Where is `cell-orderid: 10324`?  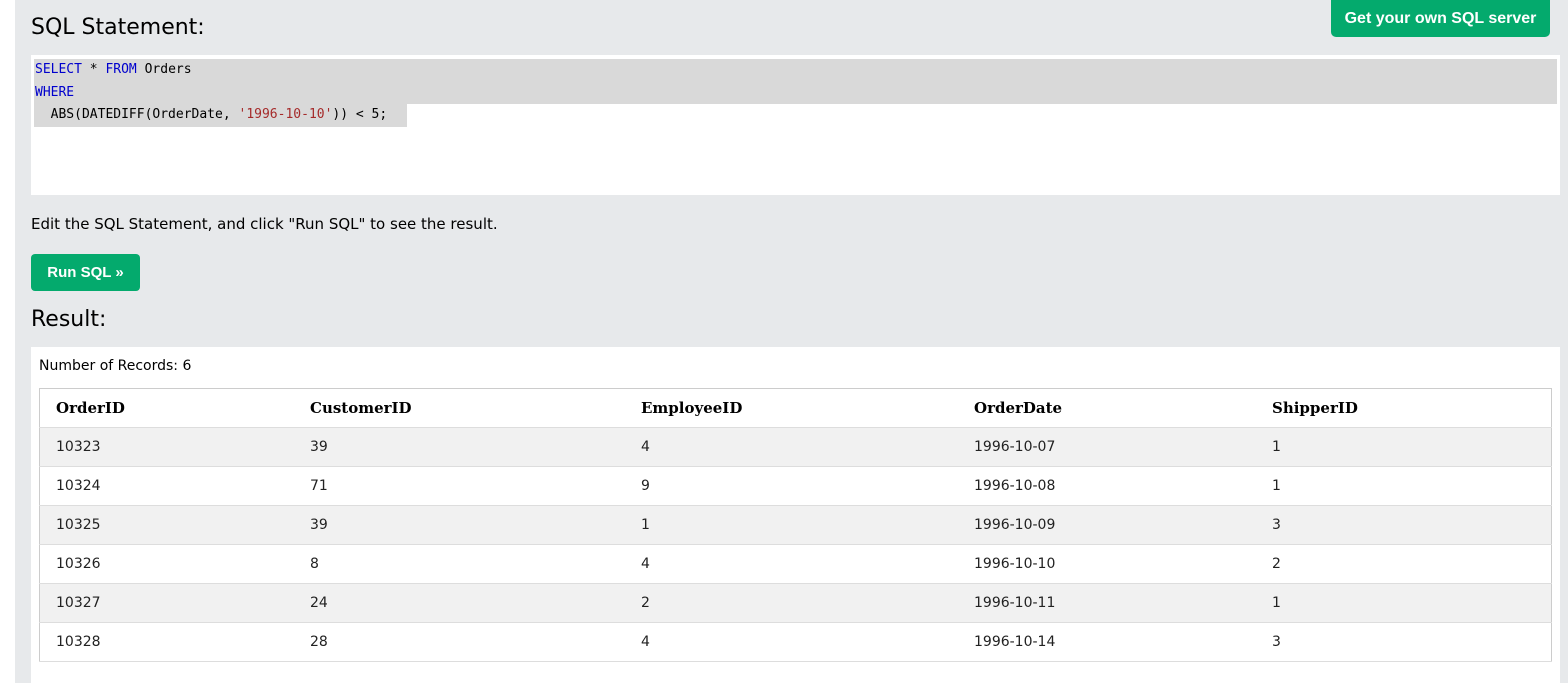 cell-orderid: 10324 is located at coordinates (166, 486).